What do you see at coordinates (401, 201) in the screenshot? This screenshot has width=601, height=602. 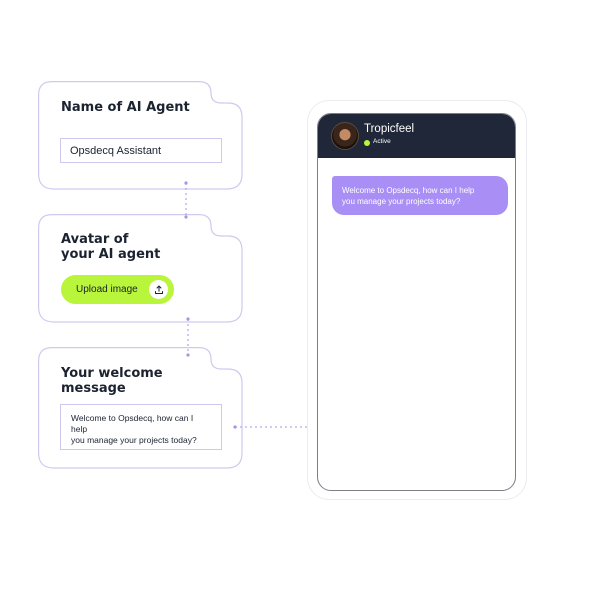 I see `bubble-line2: you manage your projects today?` at bounding box center [401, 201].